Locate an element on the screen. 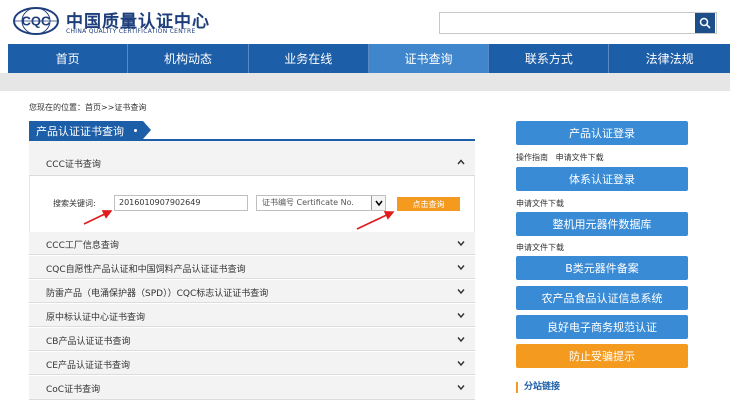  cqc-logo: CQC is located at coordinates (36, 21).